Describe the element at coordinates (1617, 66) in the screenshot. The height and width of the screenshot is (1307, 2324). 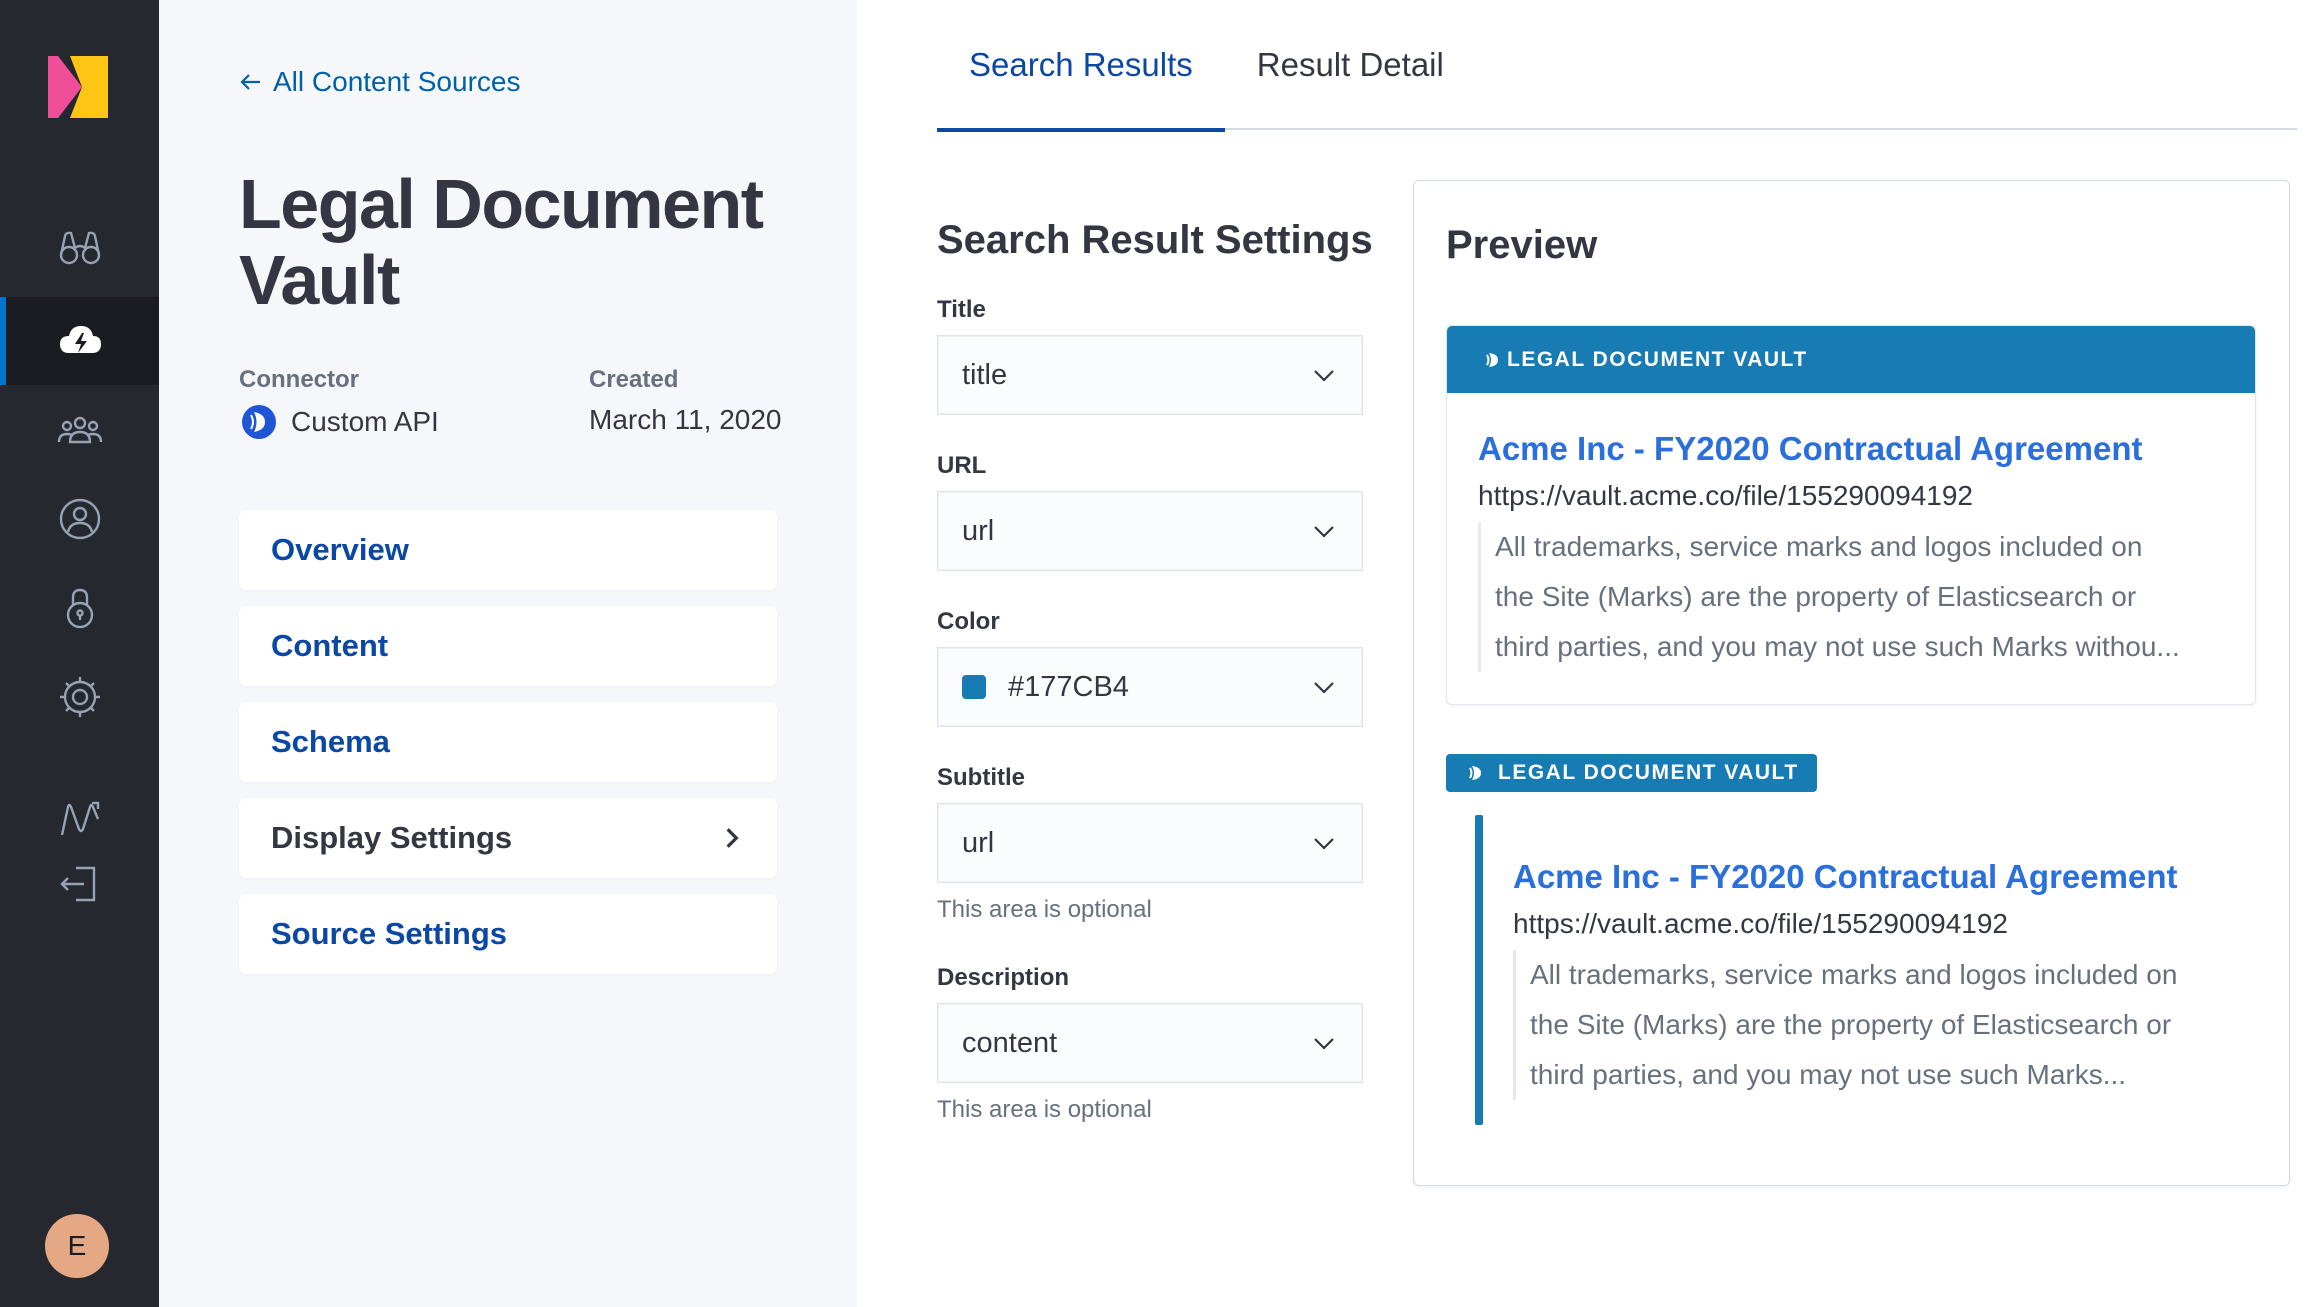
I see `tab-bar: Search Results Result Detail` at that location.